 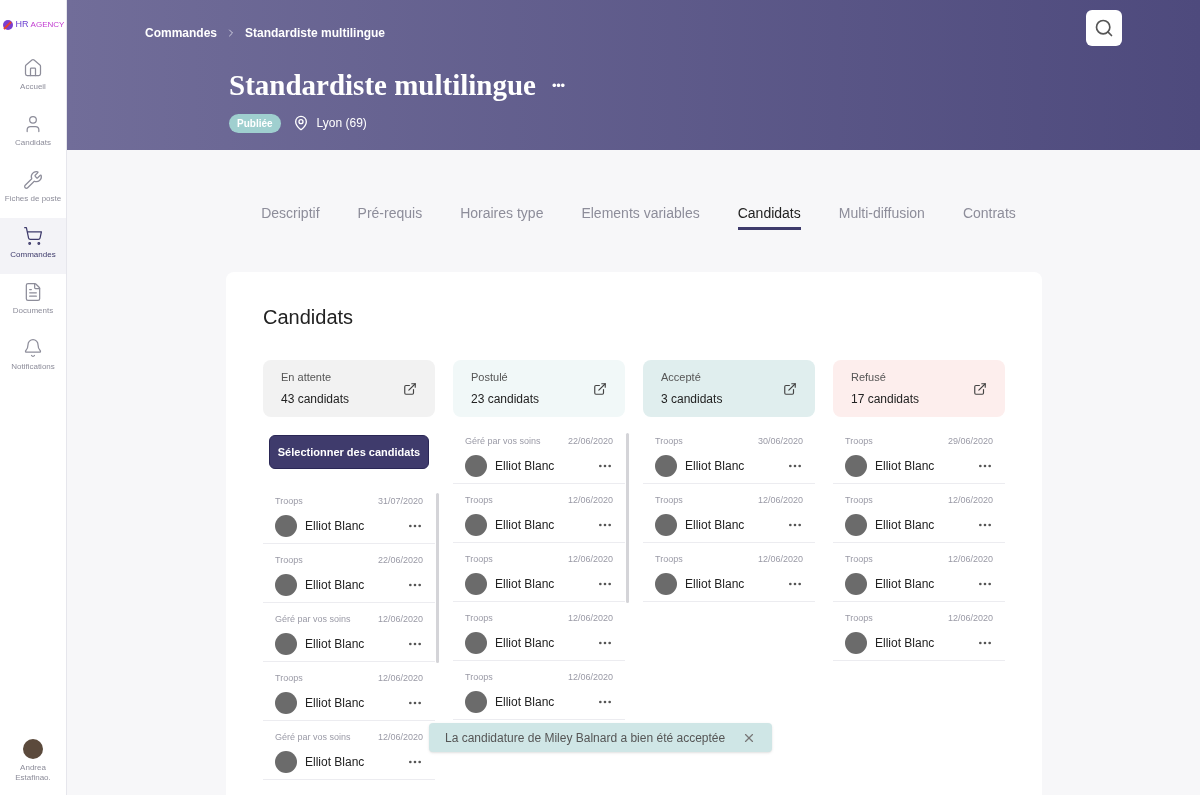 What do you see at coordinates (47, 25) in the screenshot?
I see `logo-subtext: AGENCY` at bounding box center [47, 25].